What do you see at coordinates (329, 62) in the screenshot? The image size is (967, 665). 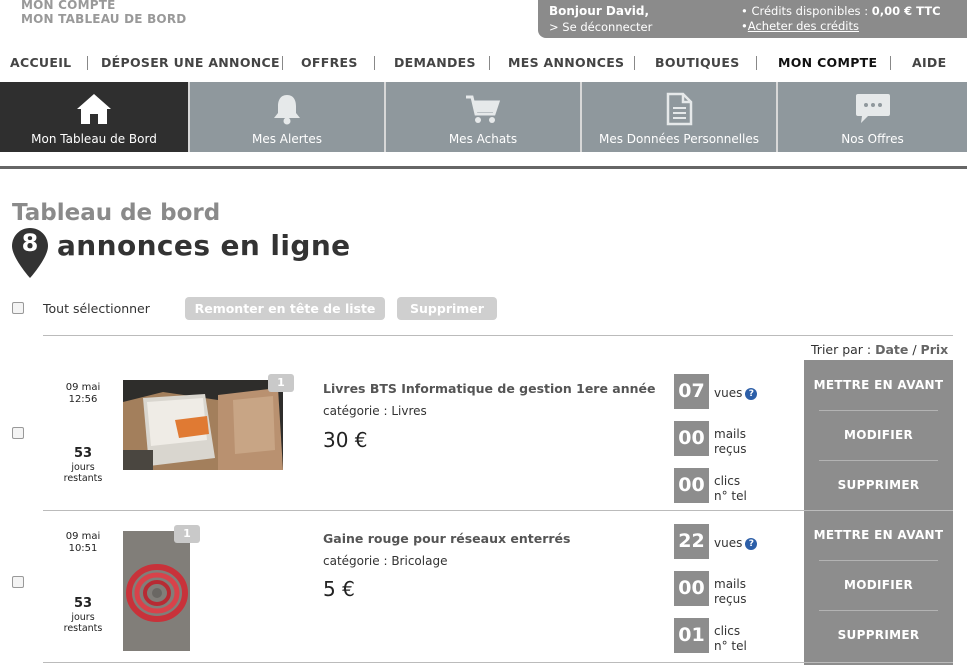 I see `nav-offers: OFFRES` at bounding box center [329, 62].